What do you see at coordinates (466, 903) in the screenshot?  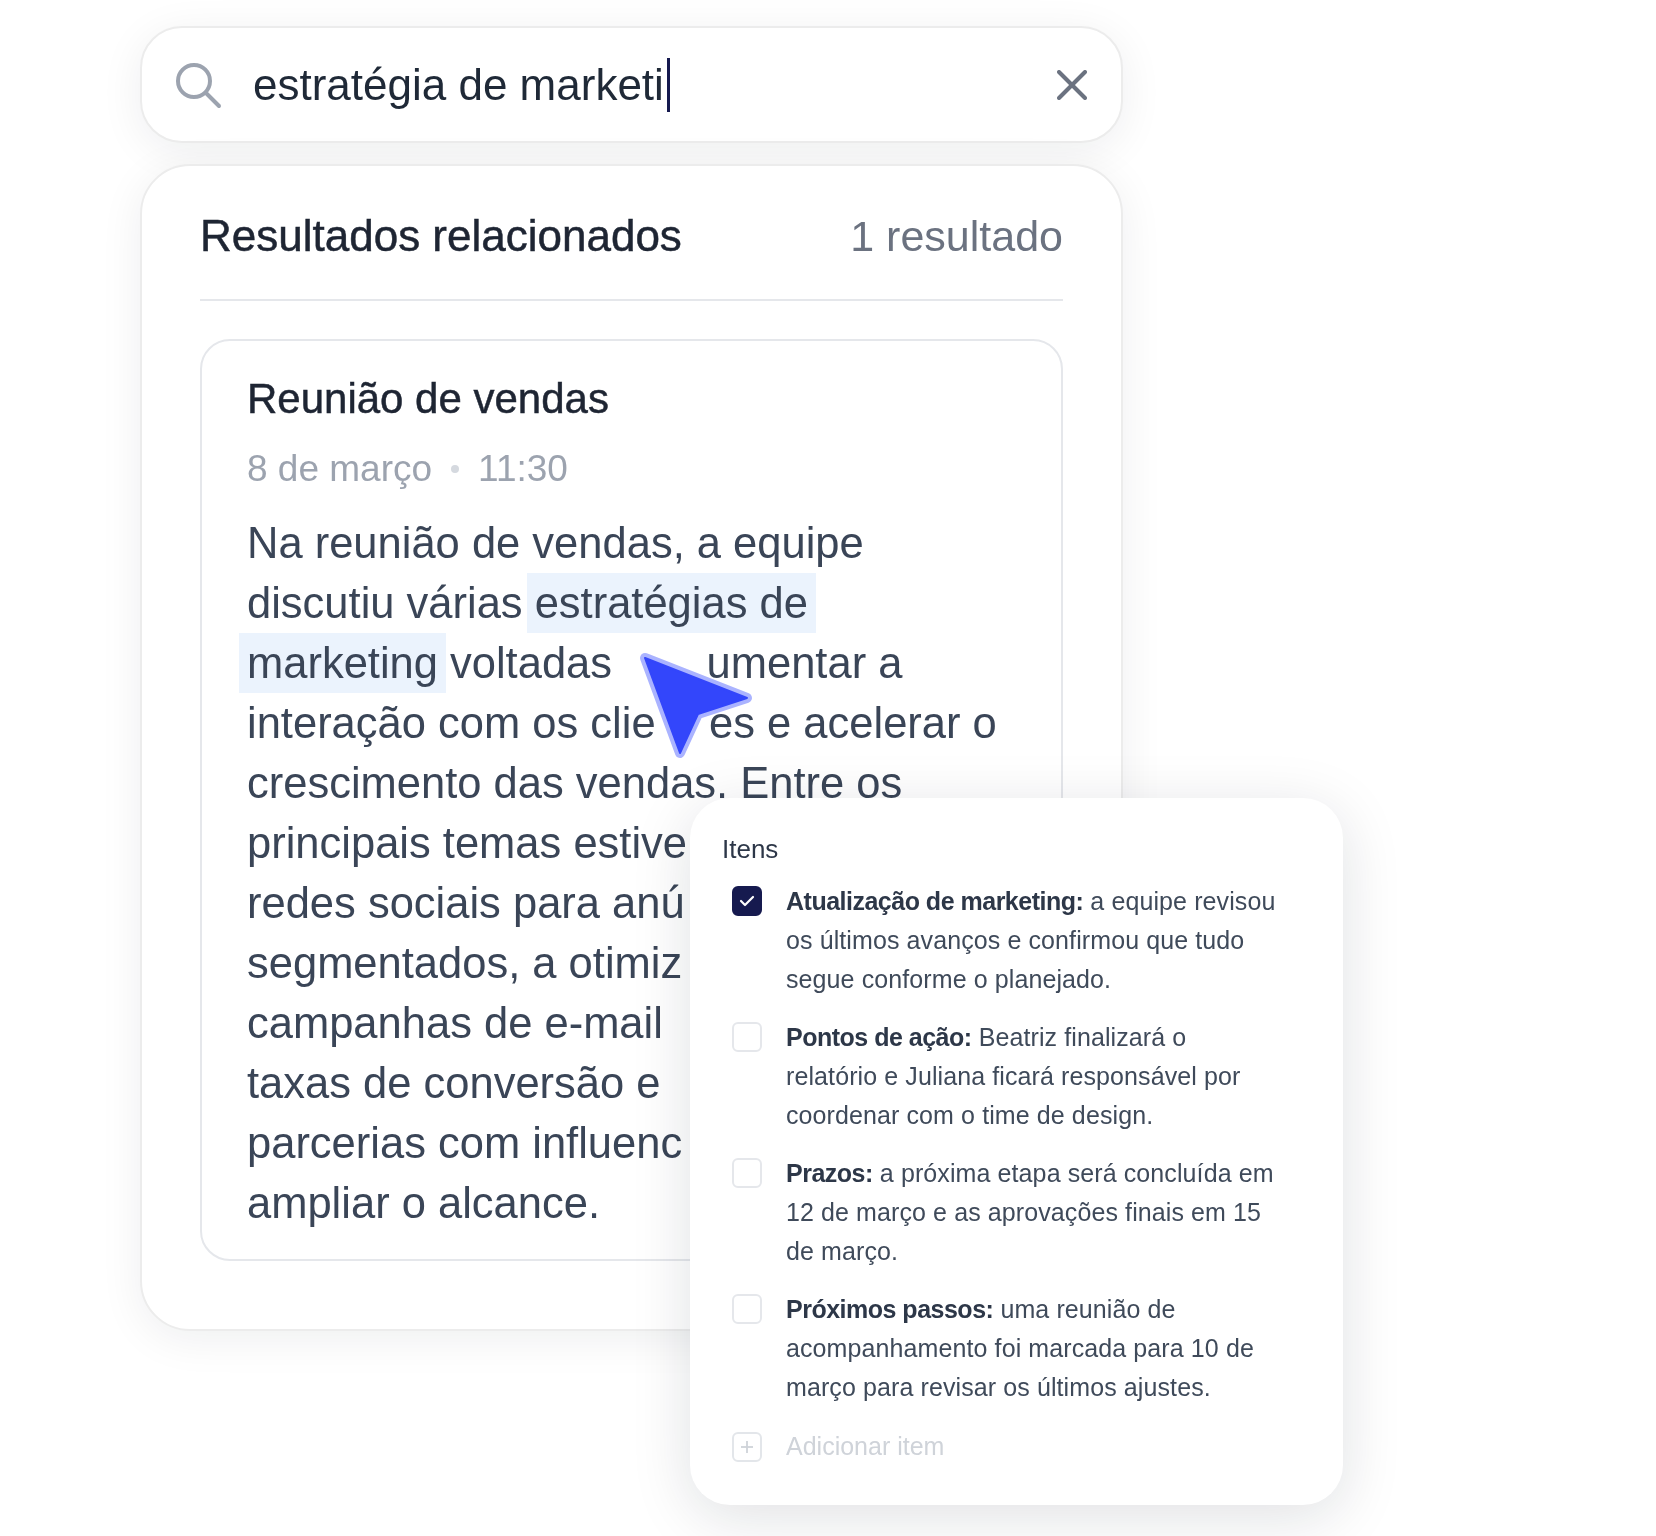 I see `body-text: redes sociais para anú` at bounding box center [466, 903].